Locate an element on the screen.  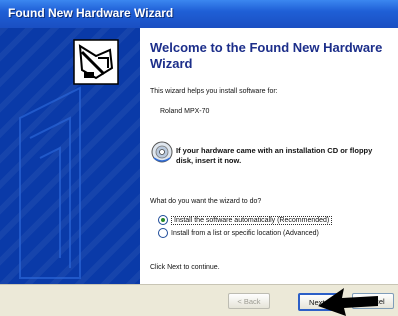
continue-hint: Click Next to continue. is located at coordinates (185, 267).